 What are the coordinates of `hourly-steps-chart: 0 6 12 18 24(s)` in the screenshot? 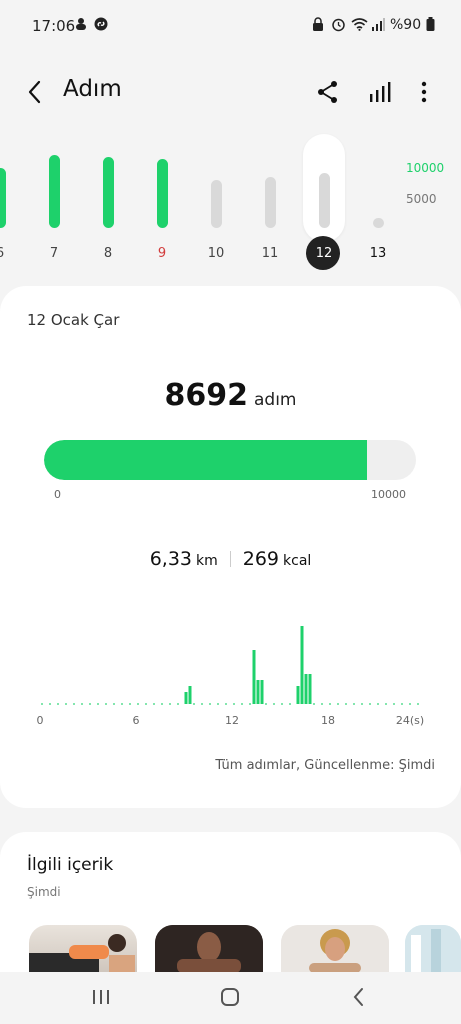 It's located at (230, 676).